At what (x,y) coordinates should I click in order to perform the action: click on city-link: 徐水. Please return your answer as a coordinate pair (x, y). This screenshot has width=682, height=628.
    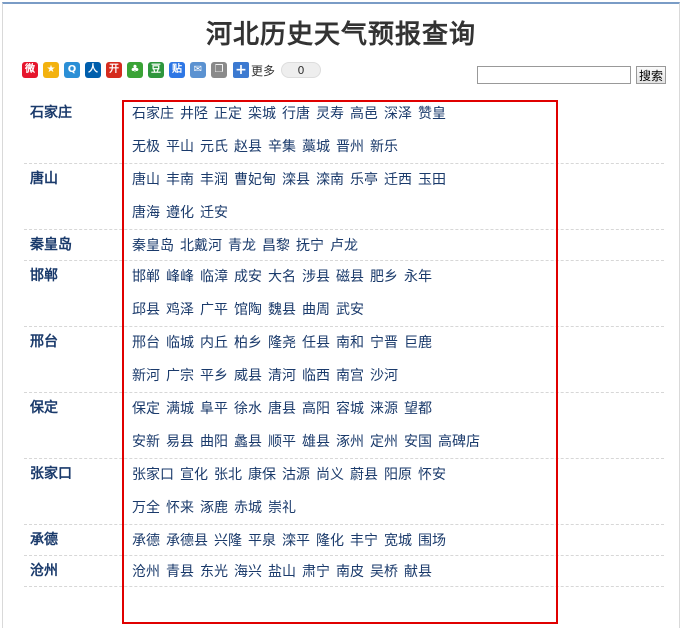
    Looking at the image, I should click on (248, 408).